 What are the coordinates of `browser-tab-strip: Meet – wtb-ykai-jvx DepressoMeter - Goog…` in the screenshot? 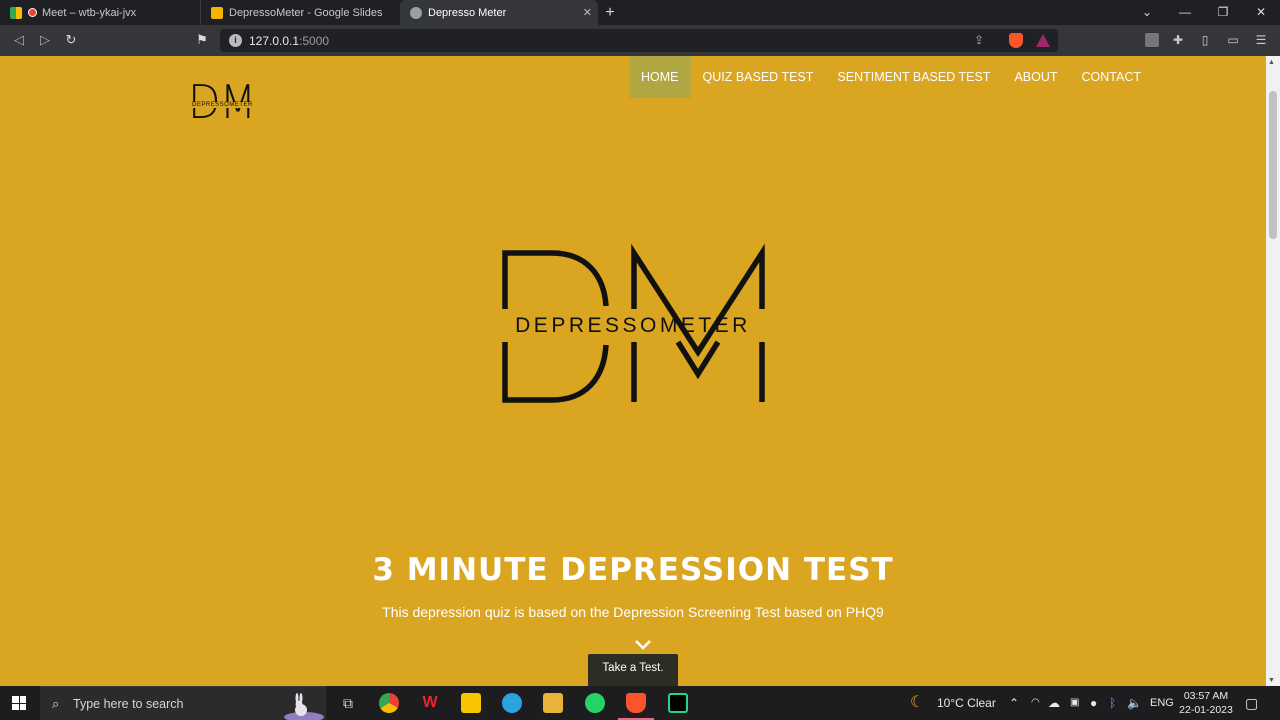 It's located at (640, 12).